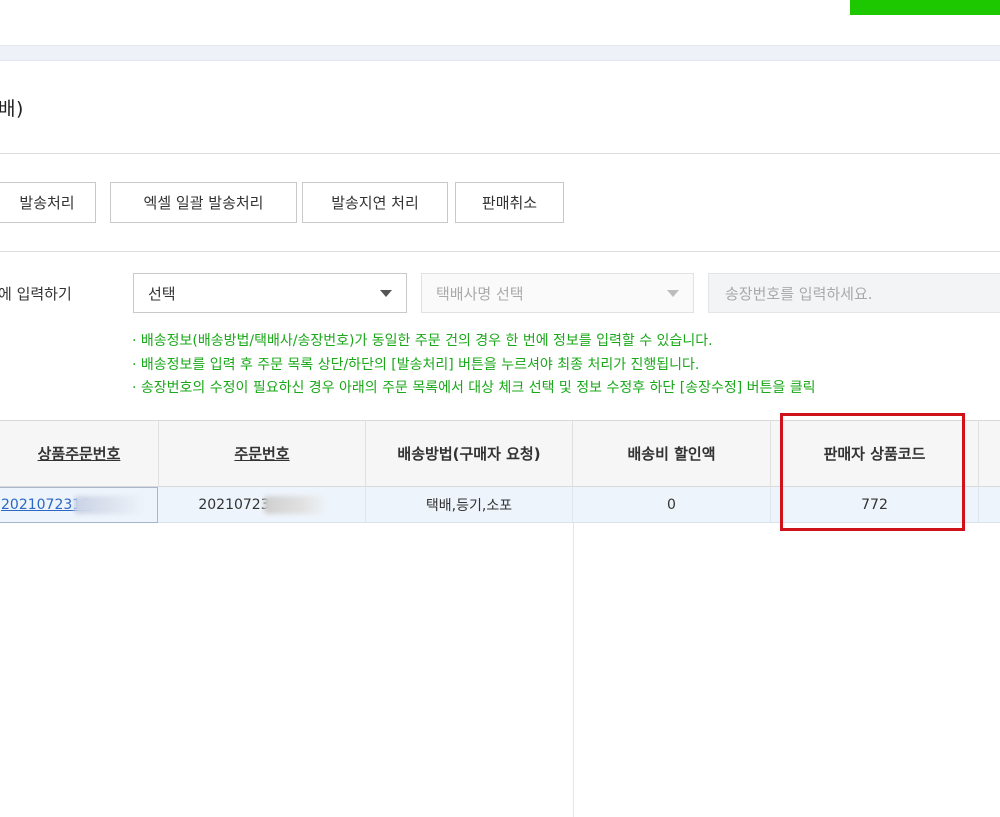 Image resolution: width=1000 pixels, height=817 pixels. Describe the element at coordinates (925, 7) in the screenshot. I see `top-action-button` at that location.